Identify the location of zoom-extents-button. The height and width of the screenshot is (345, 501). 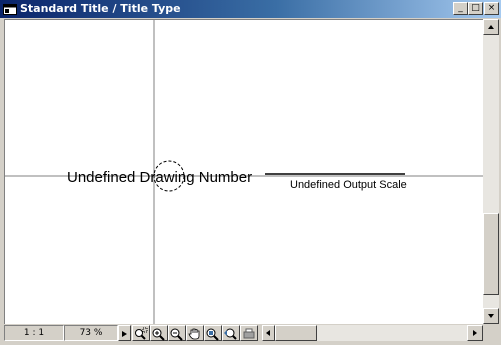
(213, 333).